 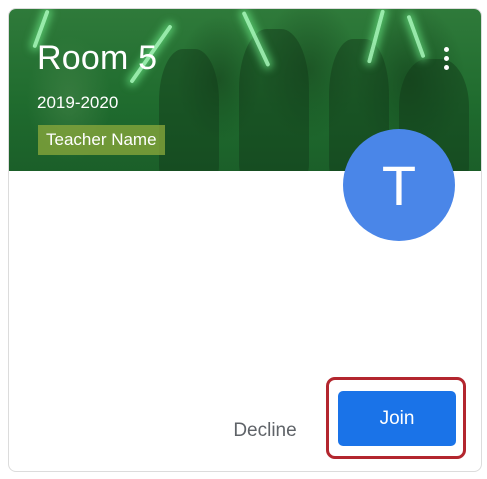 I want to click on teacher-name: Teacher Name, so click(x=101, y=140).